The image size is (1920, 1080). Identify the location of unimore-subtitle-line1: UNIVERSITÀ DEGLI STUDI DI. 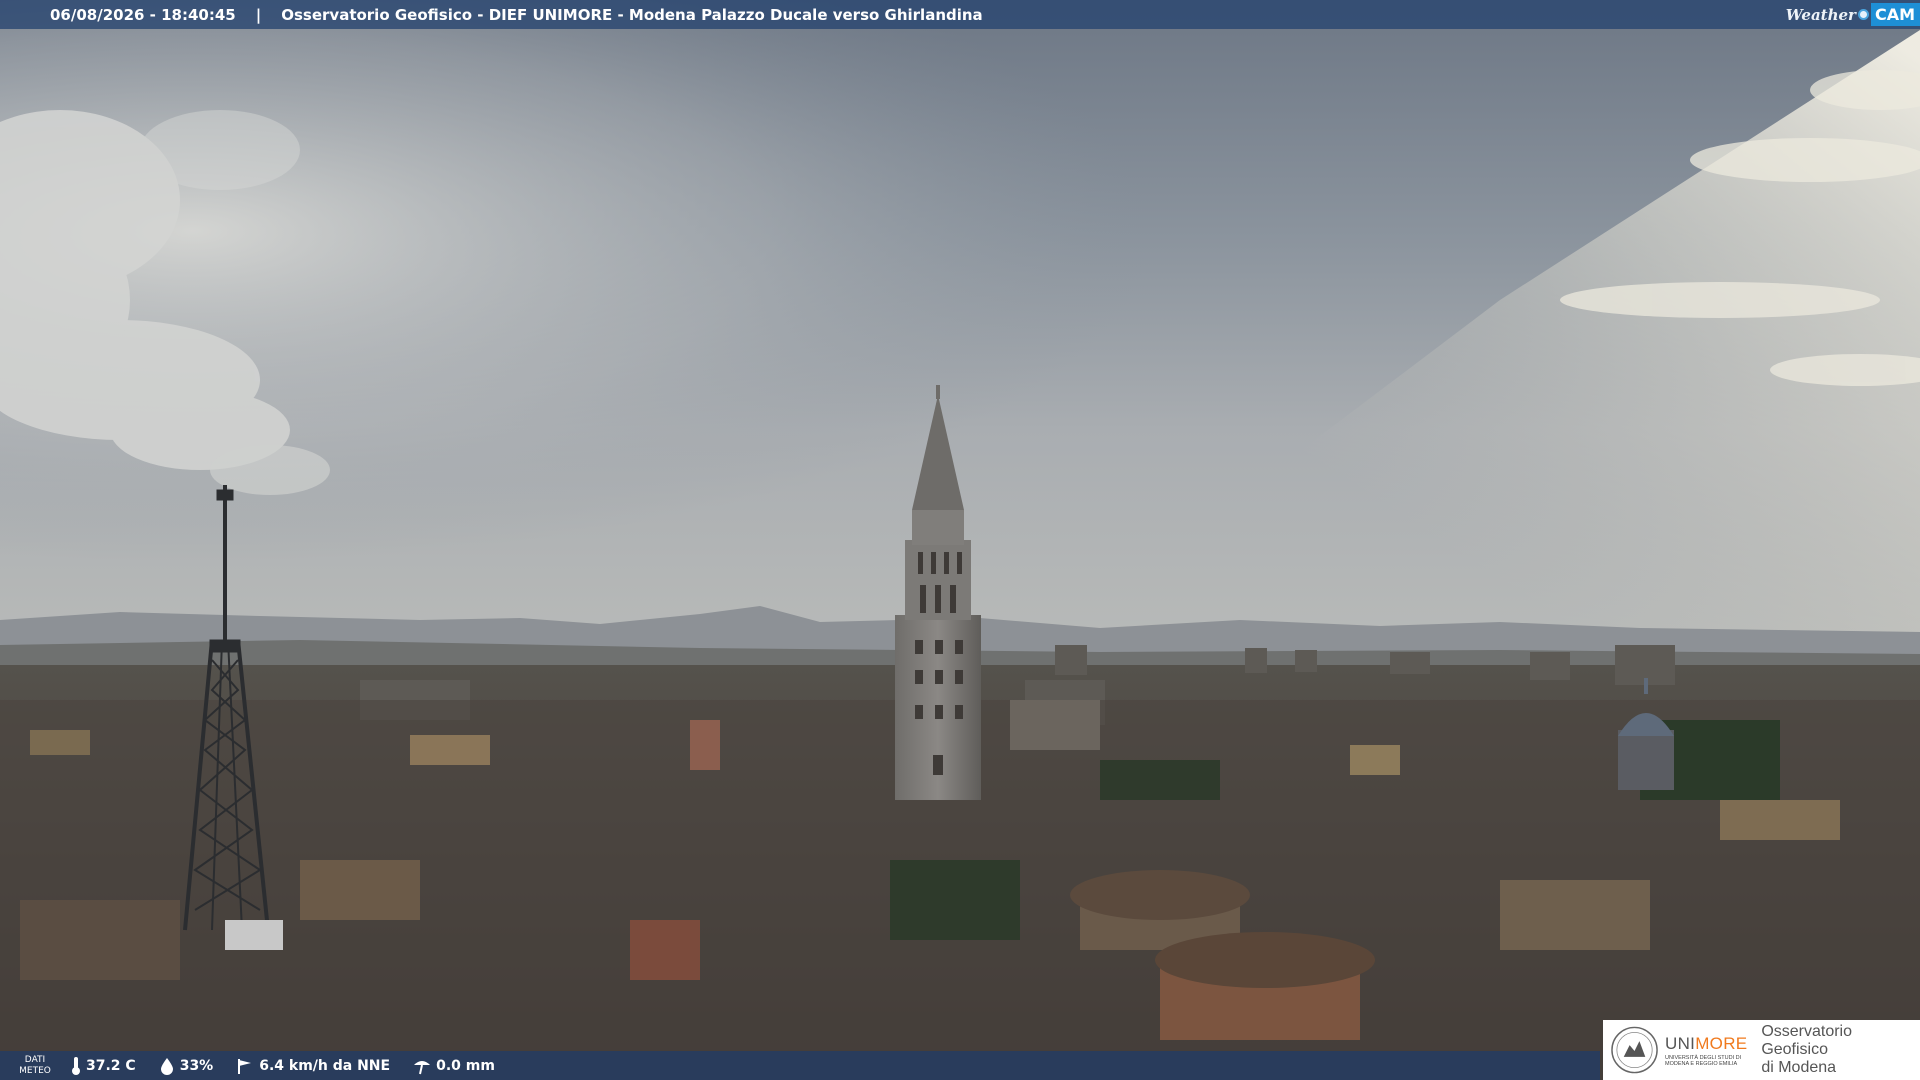
(1703, 1057).